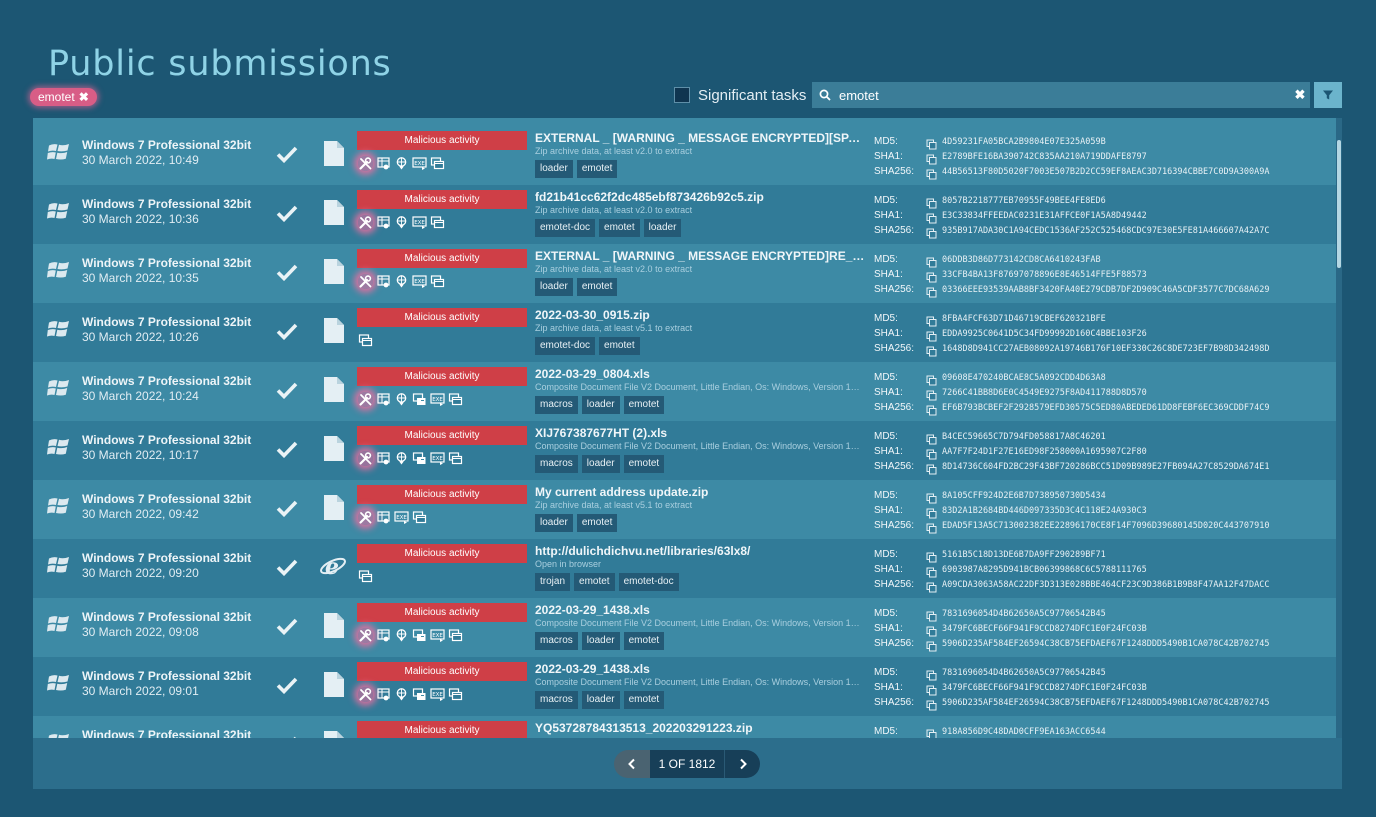 This screenshot has width=1376, height=817. I want to click on next-page-button, so click(742, 764).